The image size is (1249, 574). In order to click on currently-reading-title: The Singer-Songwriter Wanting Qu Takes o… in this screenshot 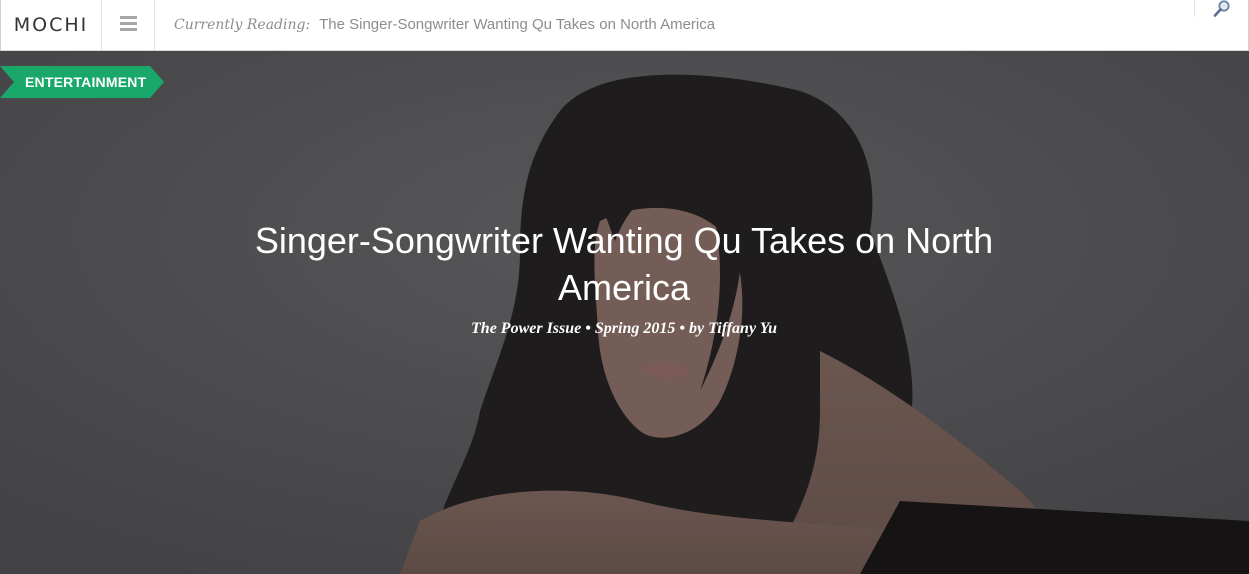, I will do `click(517, 24)`.